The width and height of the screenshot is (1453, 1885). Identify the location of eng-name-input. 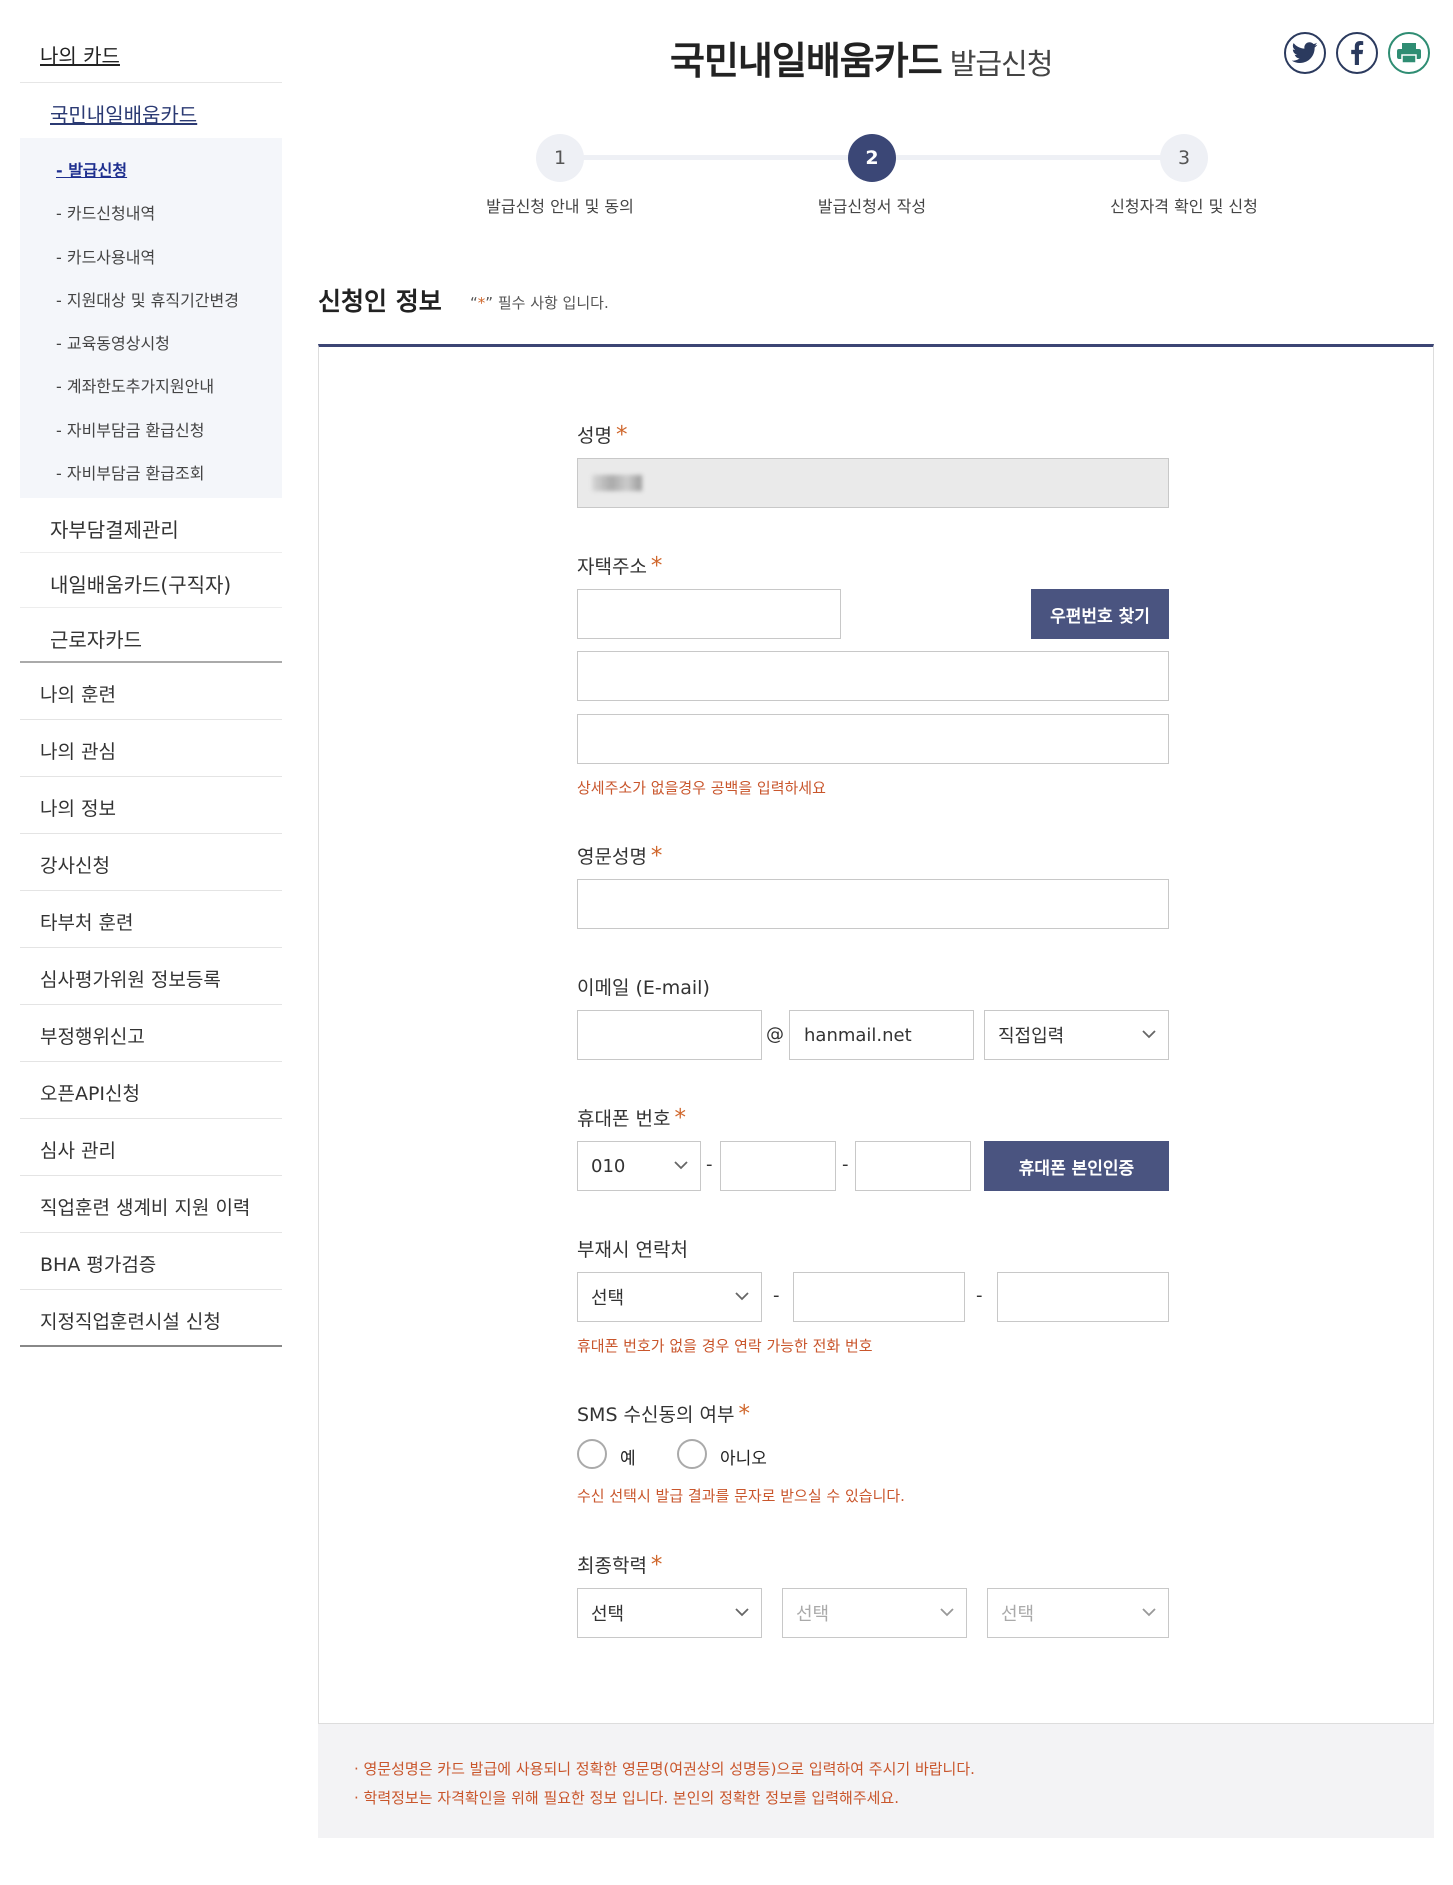
(873, 904).